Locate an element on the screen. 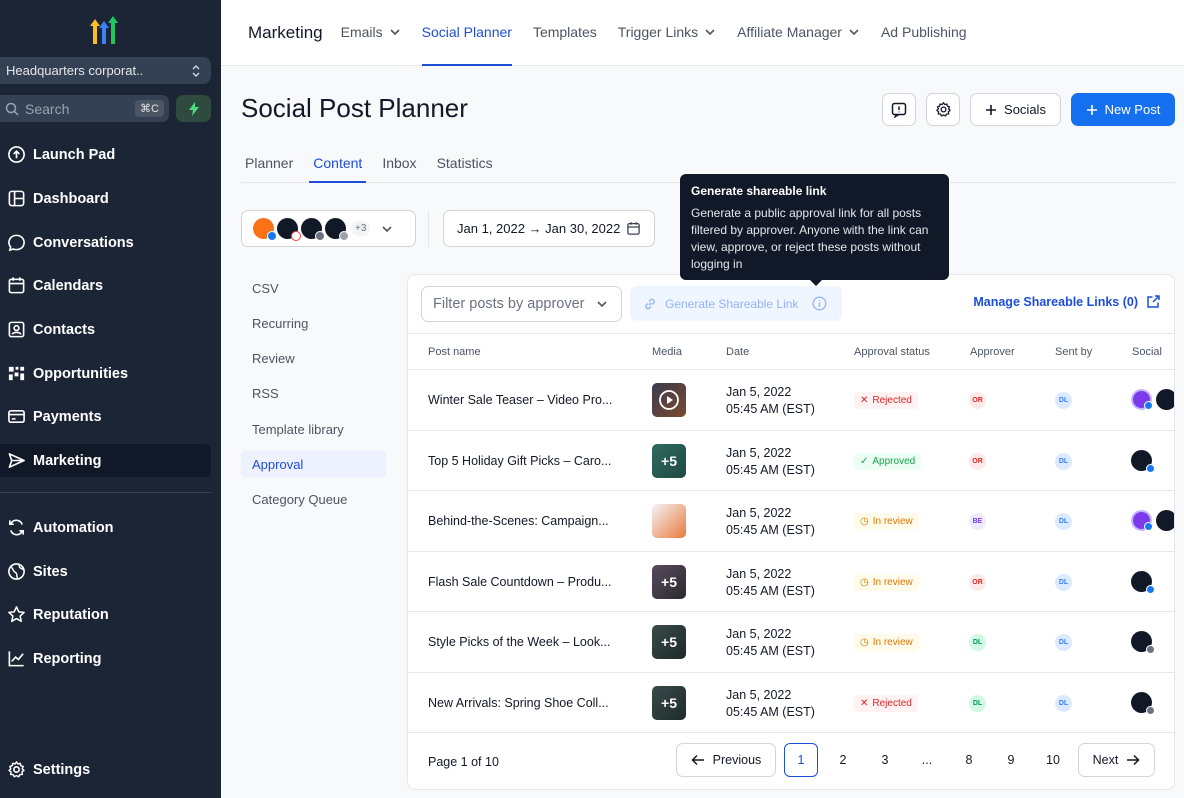  page-button-9: 9 is located at coordinates (1011, 760).